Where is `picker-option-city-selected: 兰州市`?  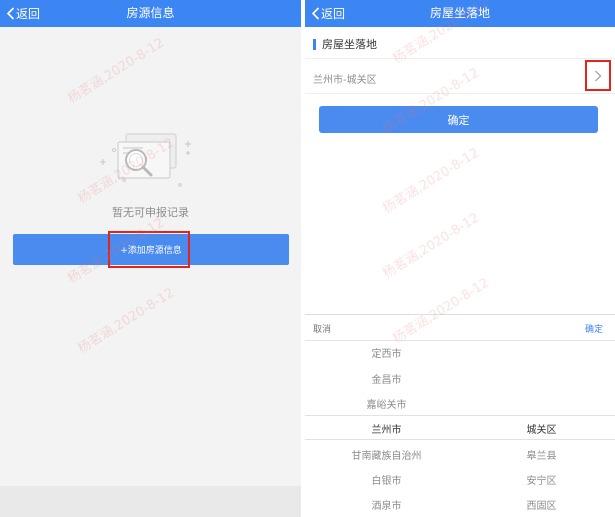 picker-option-city-selected: 兰州市 is located at coordinates (386, 428).